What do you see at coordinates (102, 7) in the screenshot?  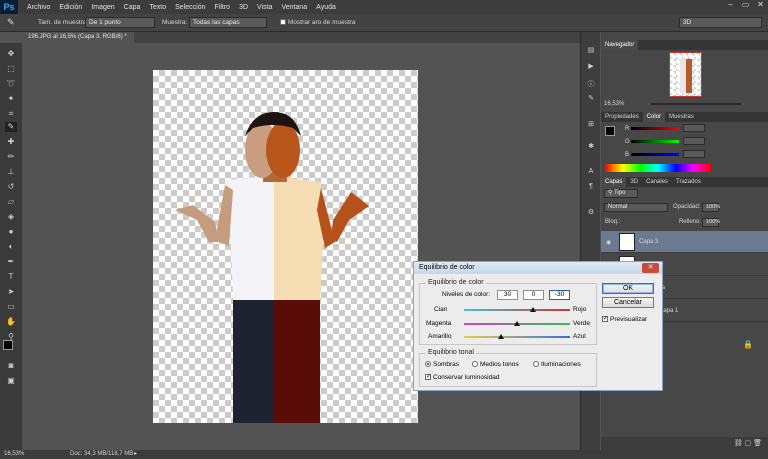 I see `menu-item: Imagen` at bounding box center [102, 7].